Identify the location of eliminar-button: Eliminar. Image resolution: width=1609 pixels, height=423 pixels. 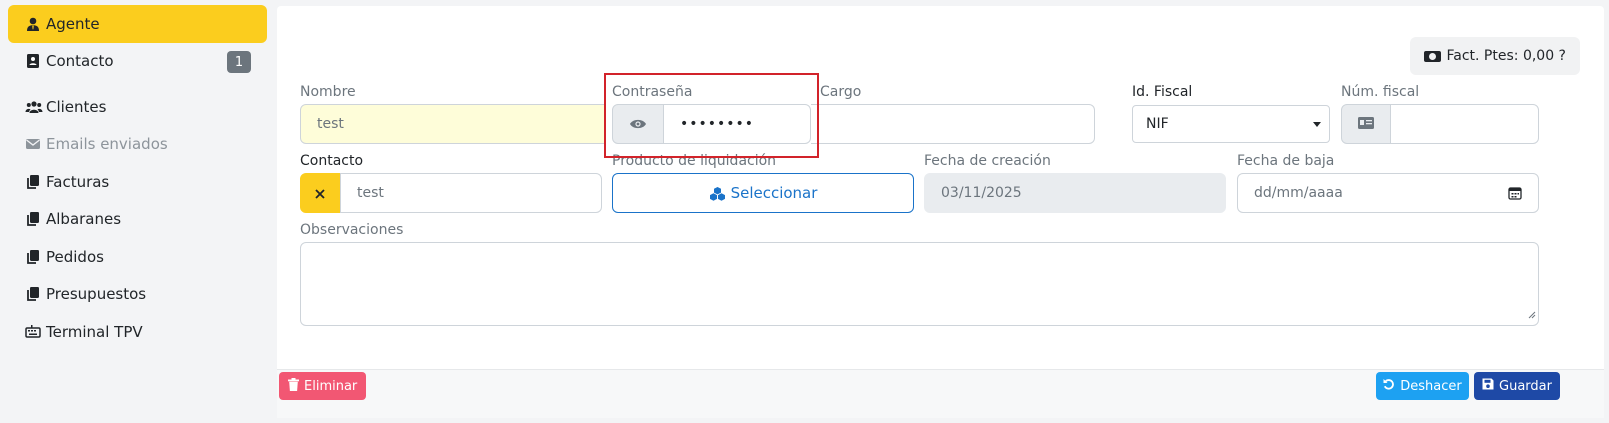
(323, 386).